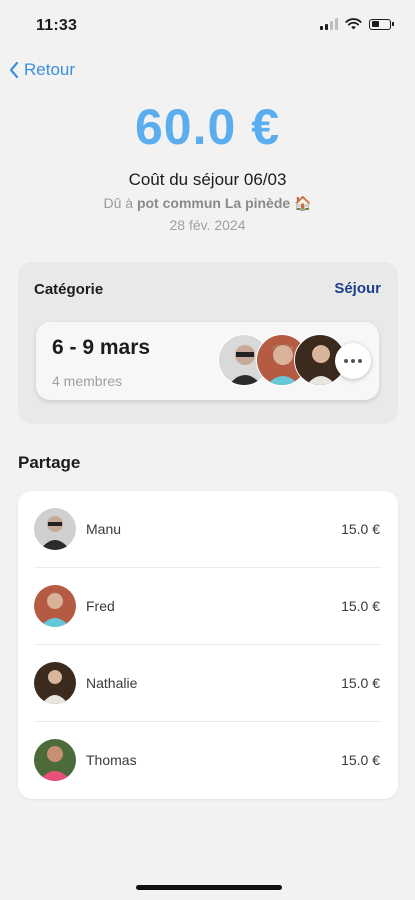 The image size is (415, 900). What do you see at coordinates (346, 361) in the screenshot?
I see `ellipsis-icon` at bounding box center [346, 361].